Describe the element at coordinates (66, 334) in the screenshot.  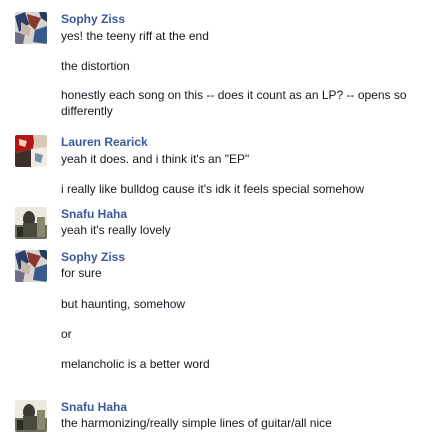
I see `message-text: or` at that location.